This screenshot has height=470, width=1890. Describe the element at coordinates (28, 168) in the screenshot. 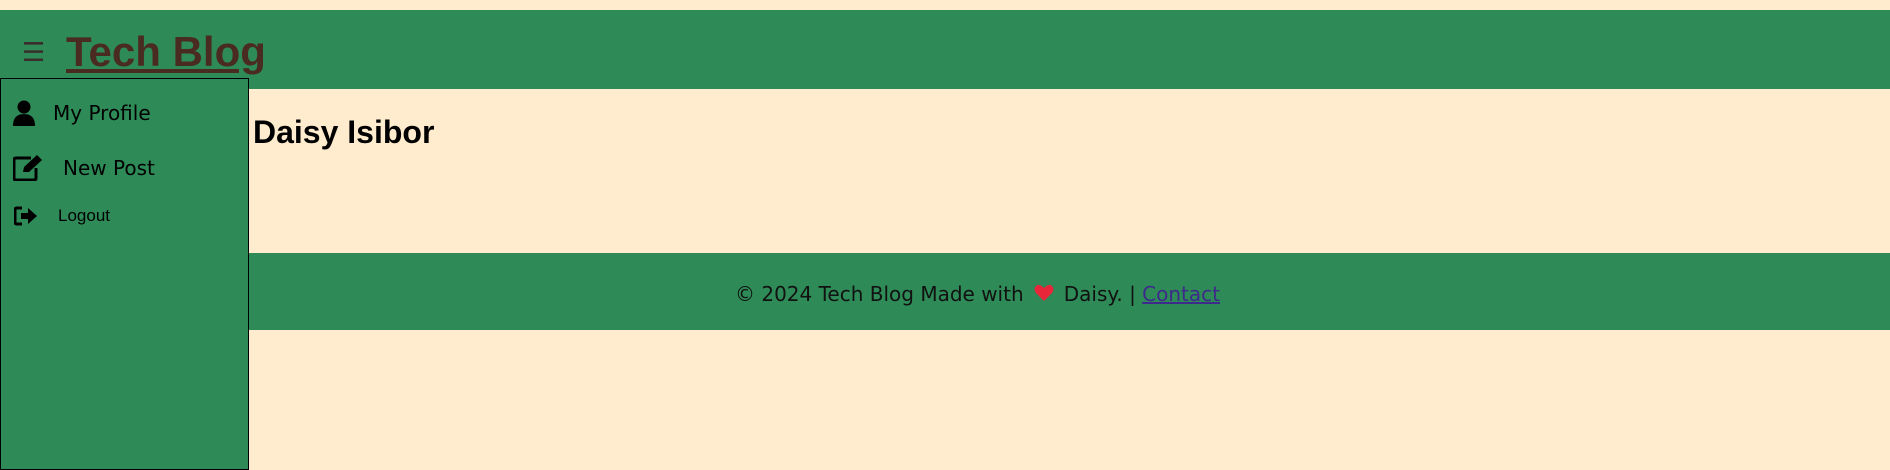

I see `edit-icon` at that location.